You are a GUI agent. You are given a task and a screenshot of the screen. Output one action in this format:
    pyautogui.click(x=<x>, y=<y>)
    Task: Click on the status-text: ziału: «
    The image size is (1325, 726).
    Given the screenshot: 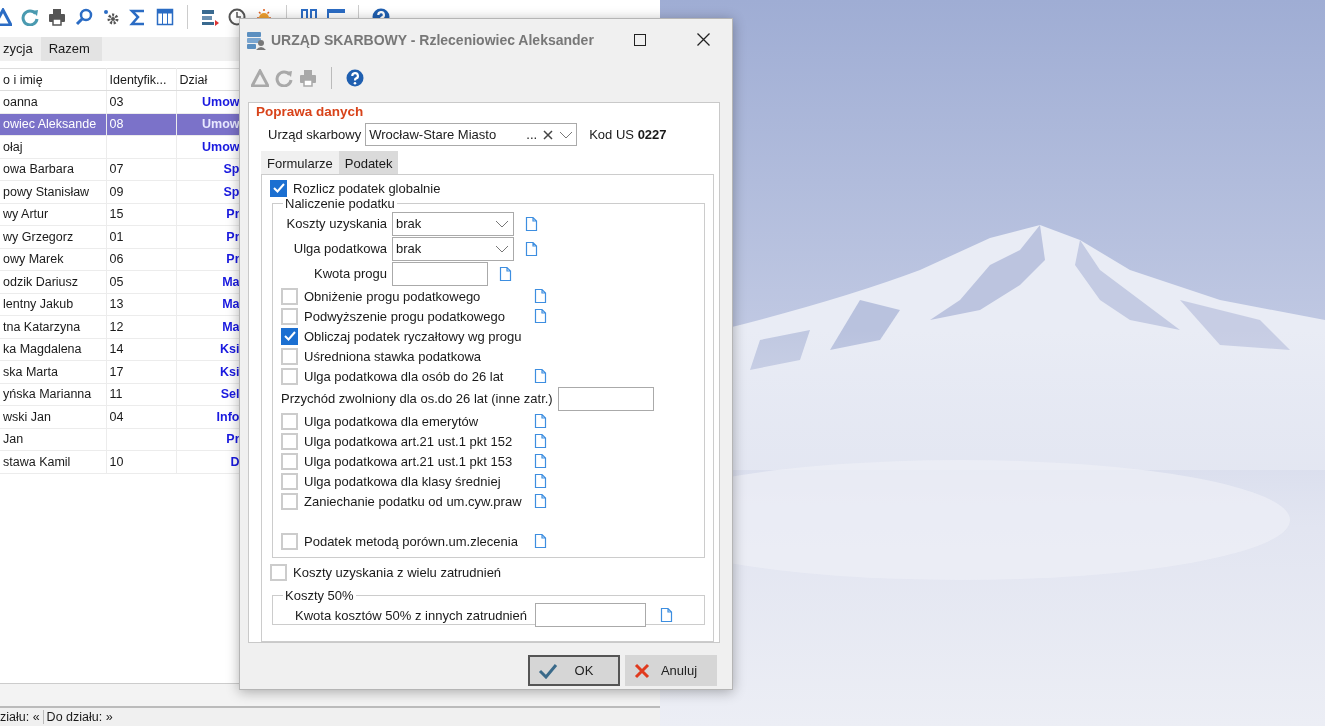 What is the action you would take?
    pyautogui.click(x=20, y=717)
    